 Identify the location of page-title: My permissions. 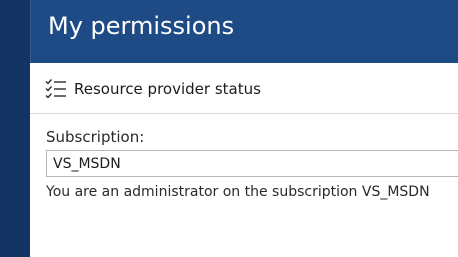
(141, 26).